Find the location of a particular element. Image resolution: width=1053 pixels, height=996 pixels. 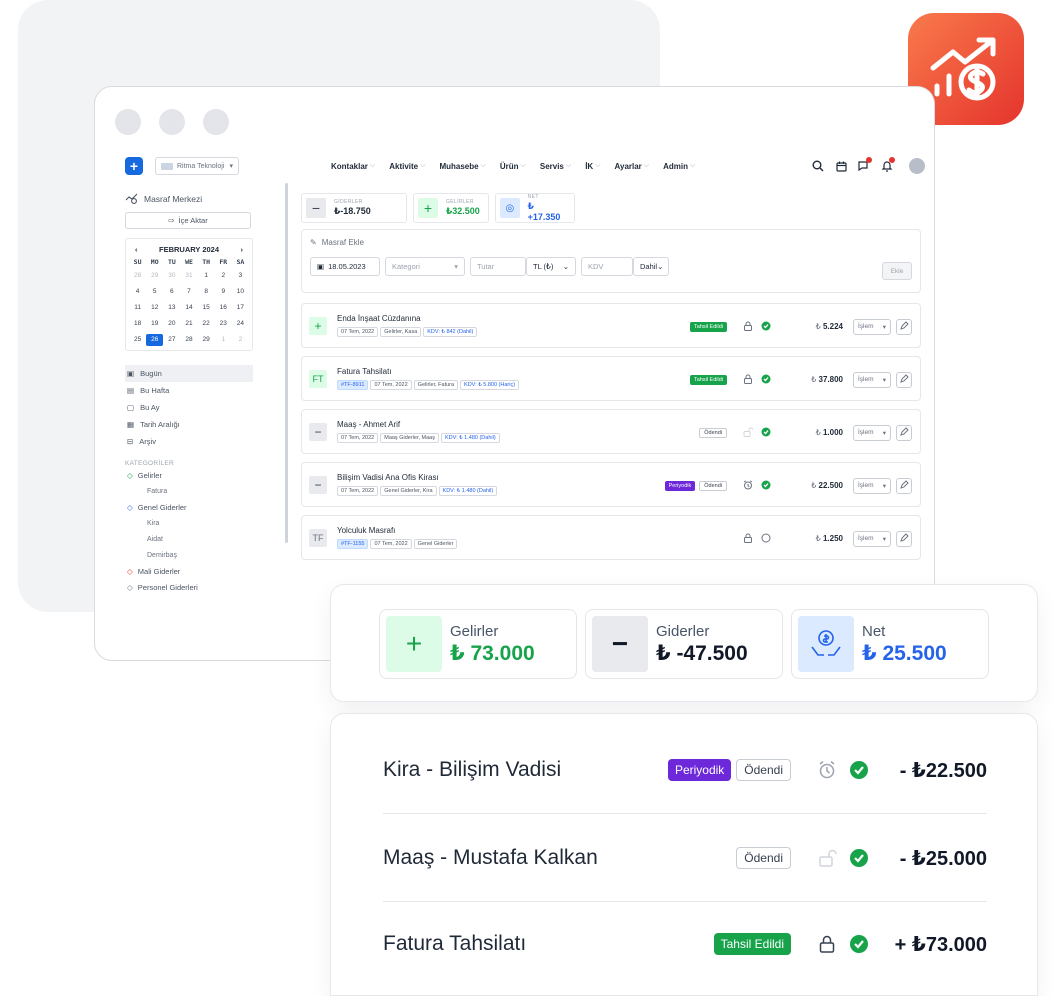

calendar-day: 4 is located at coordinates (137, 292).